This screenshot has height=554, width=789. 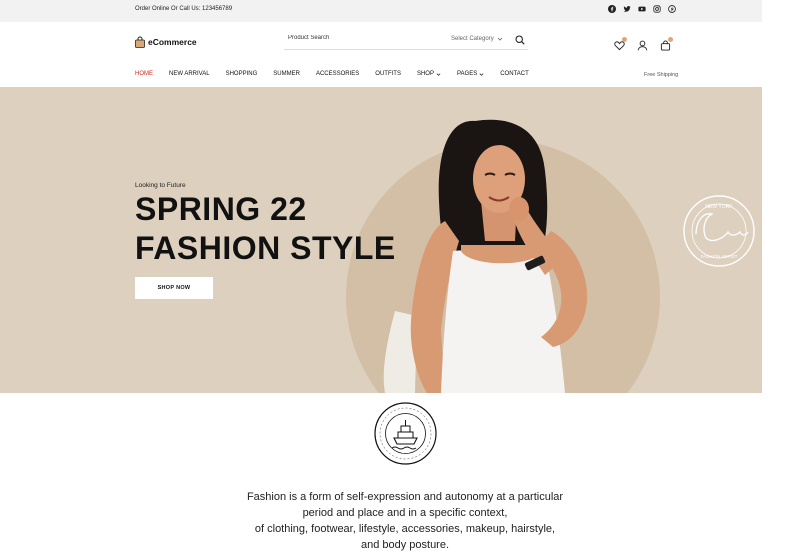 I want to click on svg-text: NEW YORK, so click(x=719, y=207).